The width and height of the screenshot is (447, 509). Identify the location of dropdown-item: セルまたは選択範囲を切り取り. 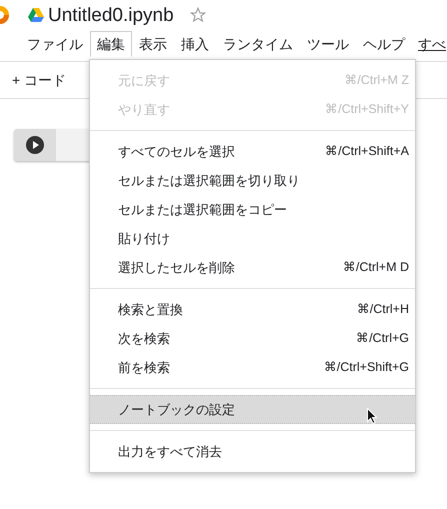
(252, 180).